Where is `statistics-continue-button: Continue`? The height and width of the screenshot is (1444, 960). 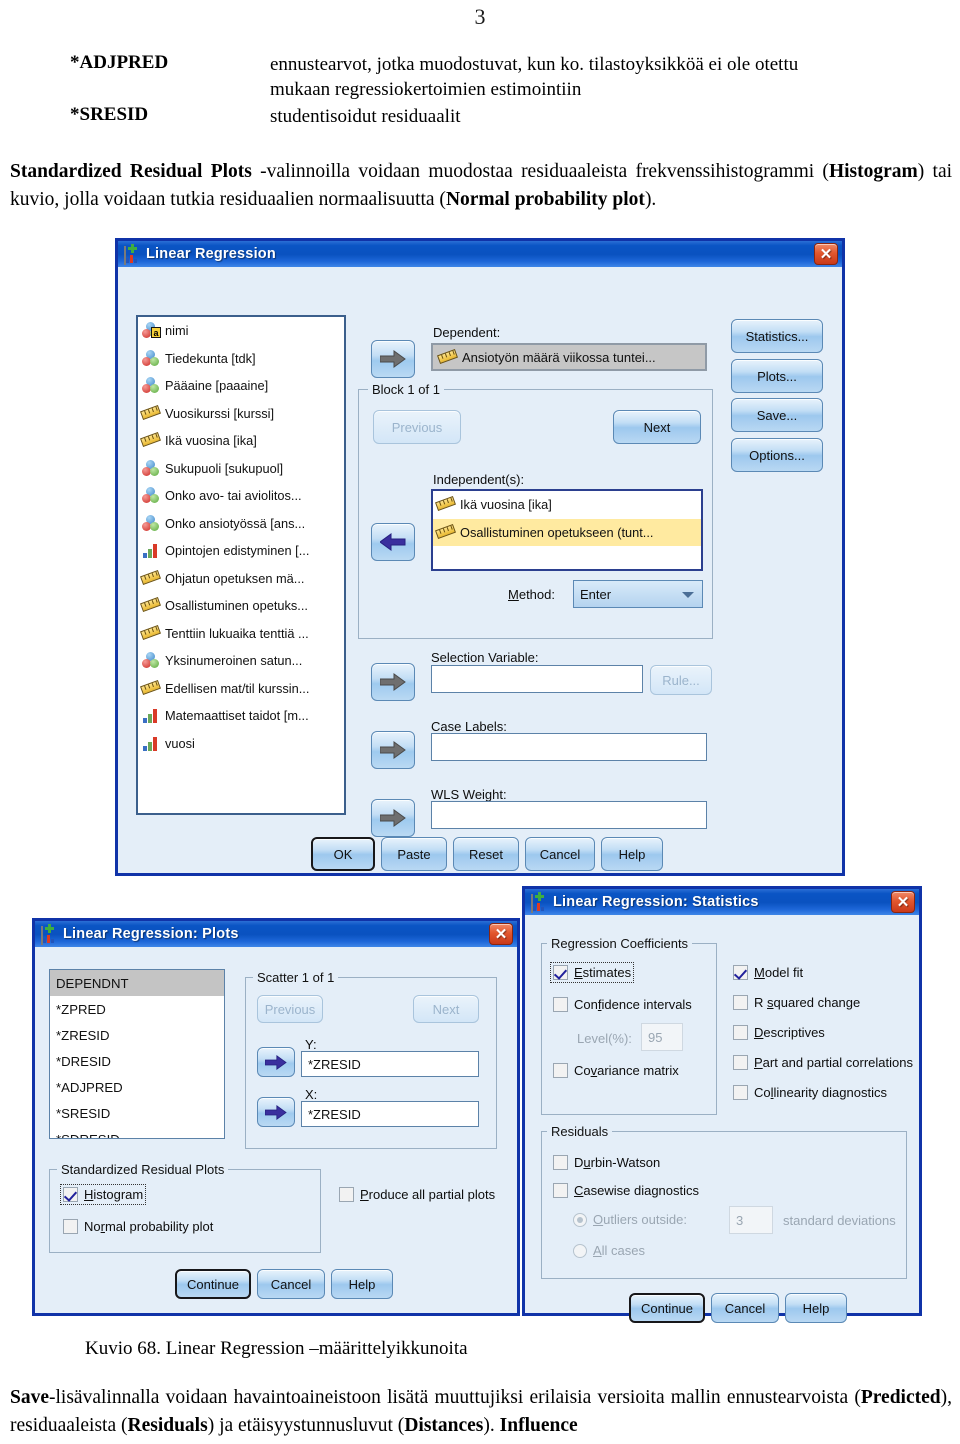
statistics-continue-button: Continue is located at coordinates (667, 1308).